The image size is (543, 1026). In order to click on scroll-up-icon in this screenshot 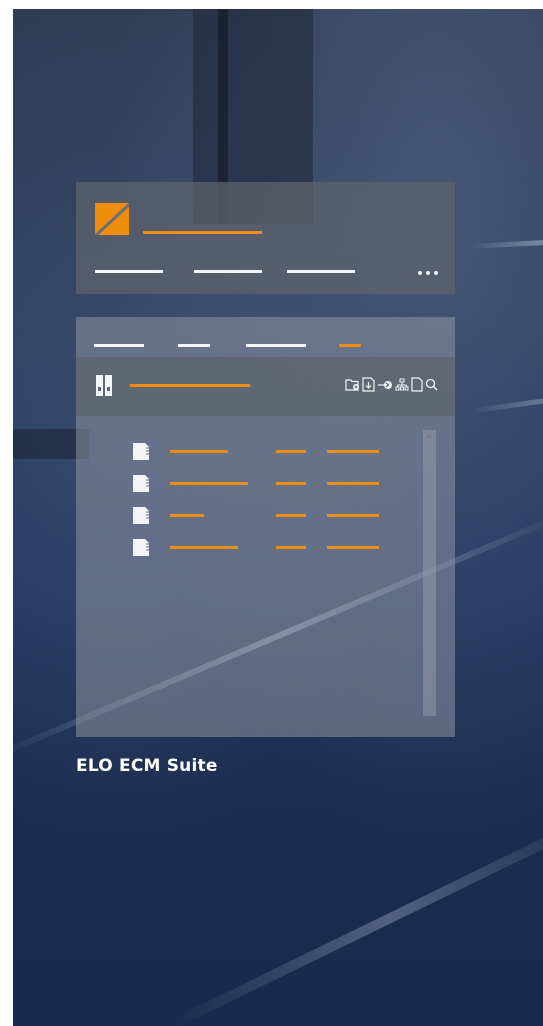, I will do `click(429, 436)`.